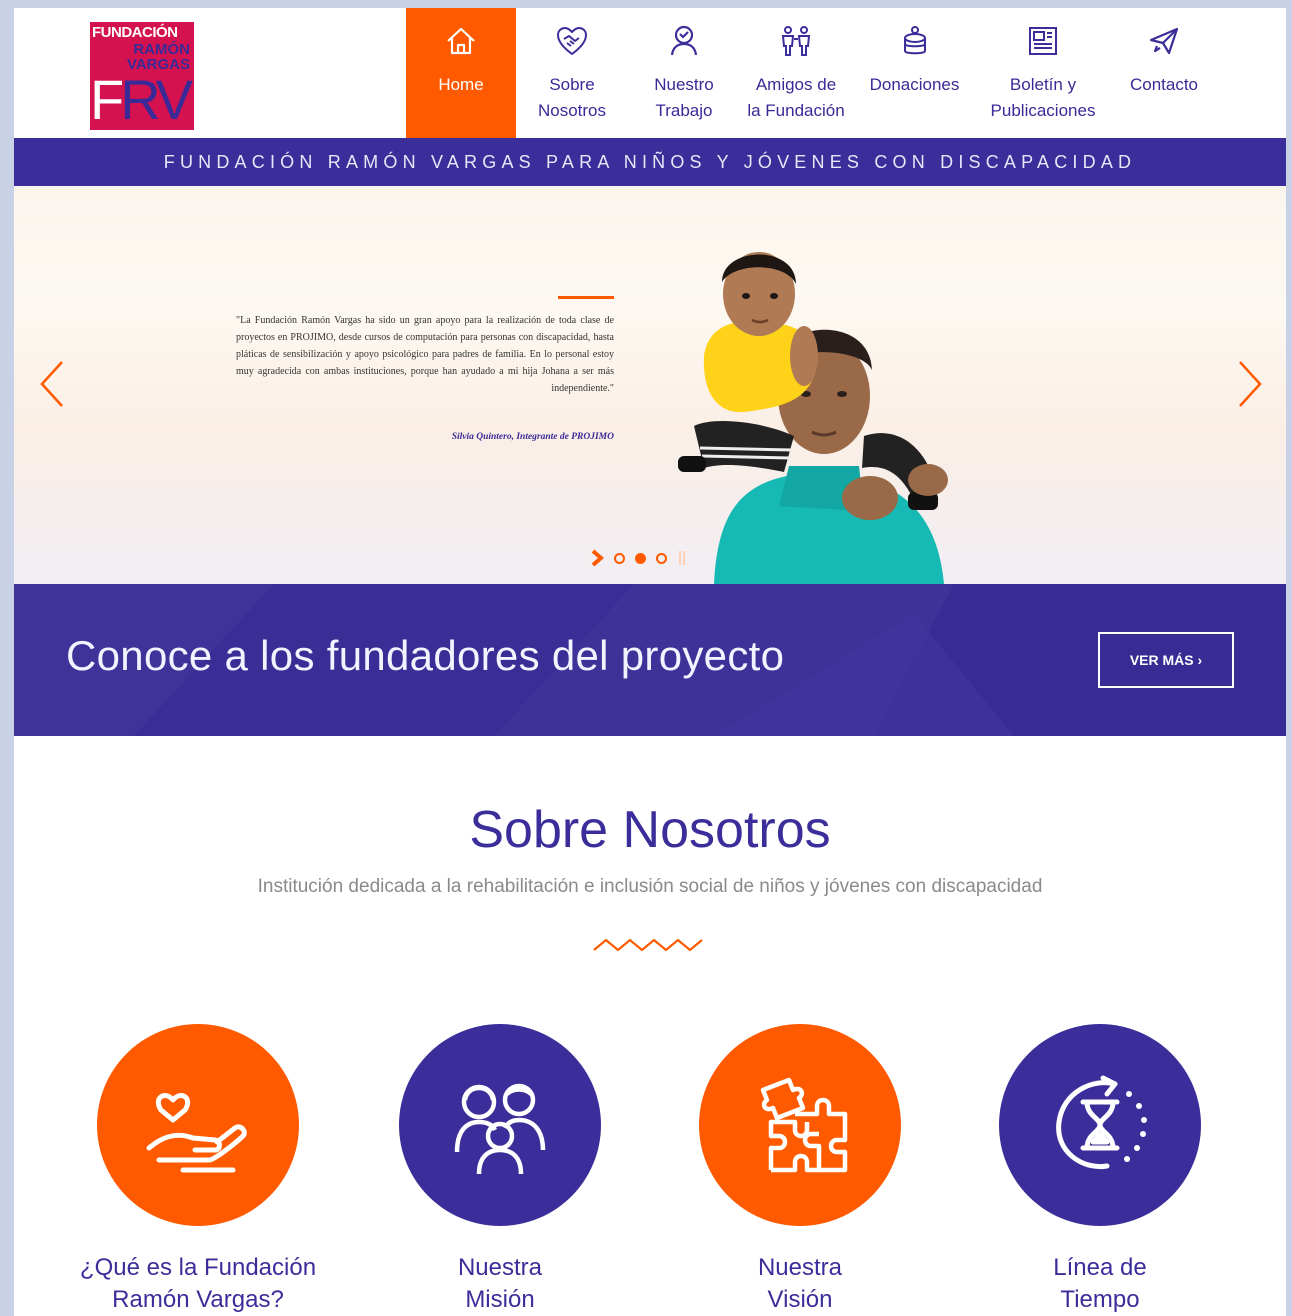 The width and height of the screenshot is (1292, 1316). What do you see at coordinates (135, 32) in the screenshot?
I see `logo-text-line1: FUNDACIÓN` at bounding box center [135, 32].